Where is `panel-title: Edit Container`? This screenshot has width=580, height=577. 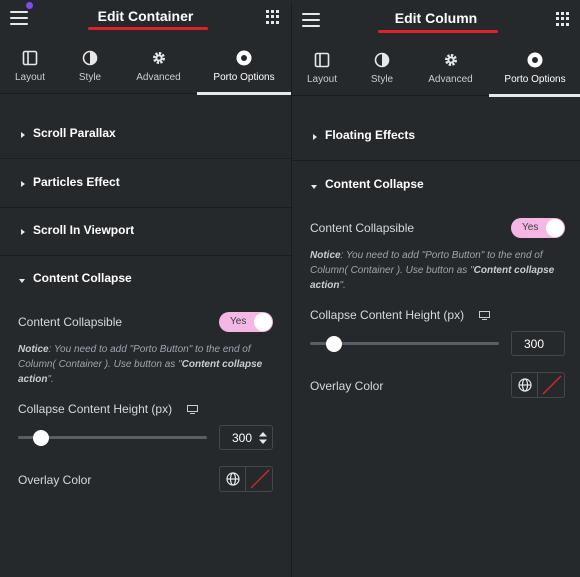
panel-title: Edit Container is located at coordinates (145, 16).